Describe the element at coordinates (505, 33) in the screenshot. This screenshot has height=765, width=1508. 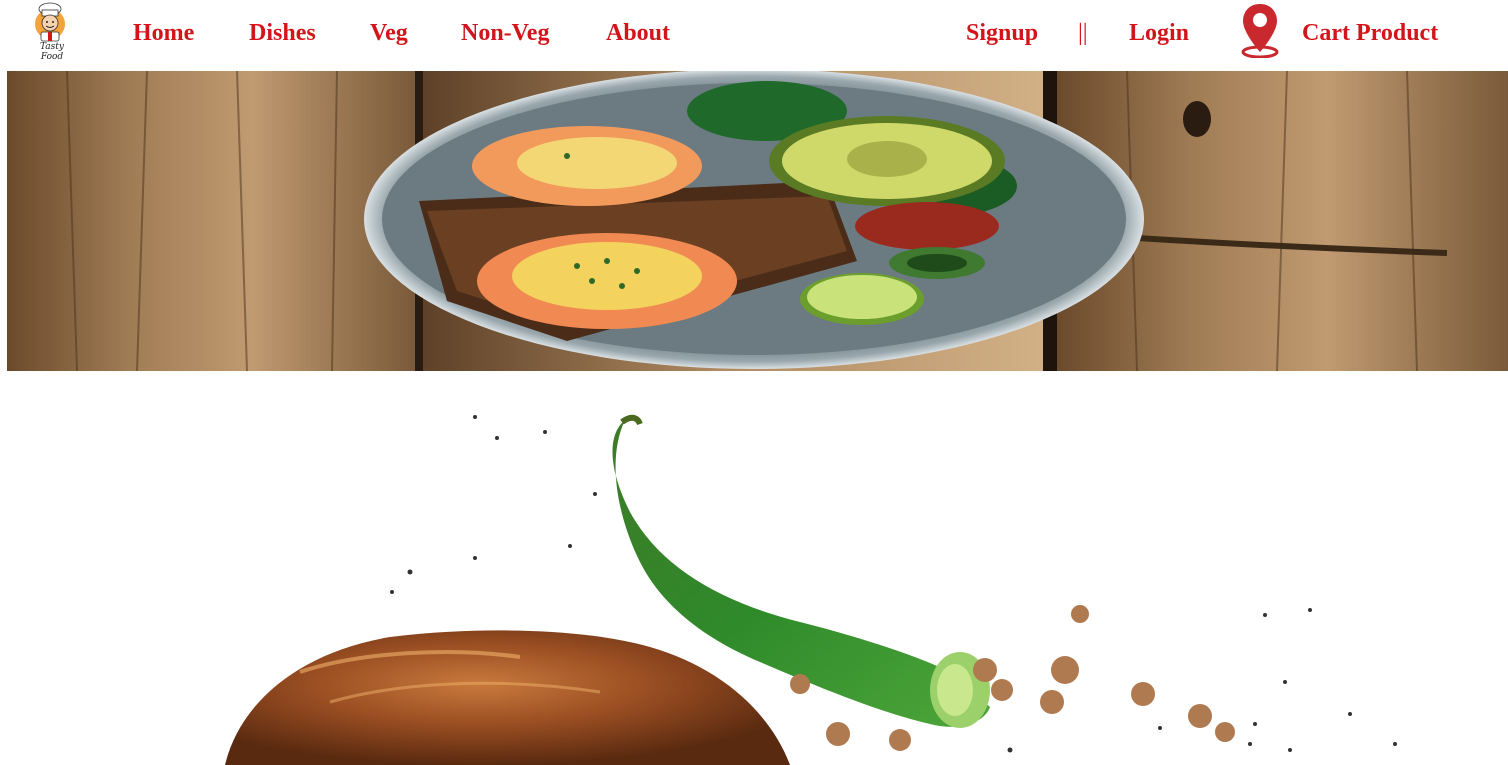
I see `nav-nonveg-link: Non-Veg` at that location.